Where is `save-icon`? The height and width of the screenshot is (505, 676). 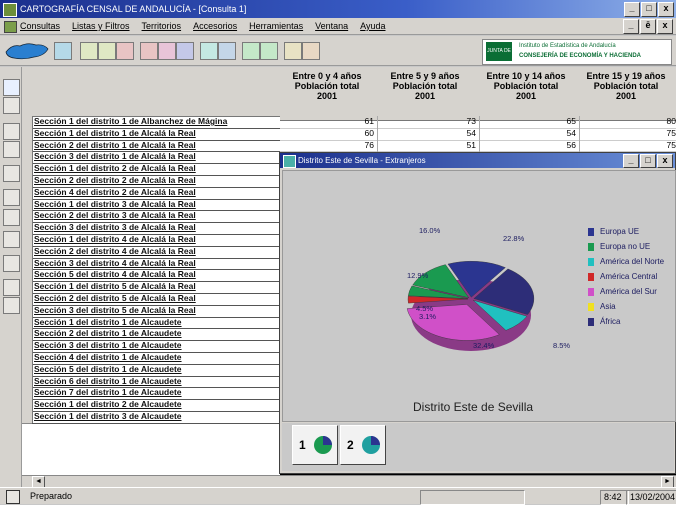 save-icon is located at coordinates (149, 51).